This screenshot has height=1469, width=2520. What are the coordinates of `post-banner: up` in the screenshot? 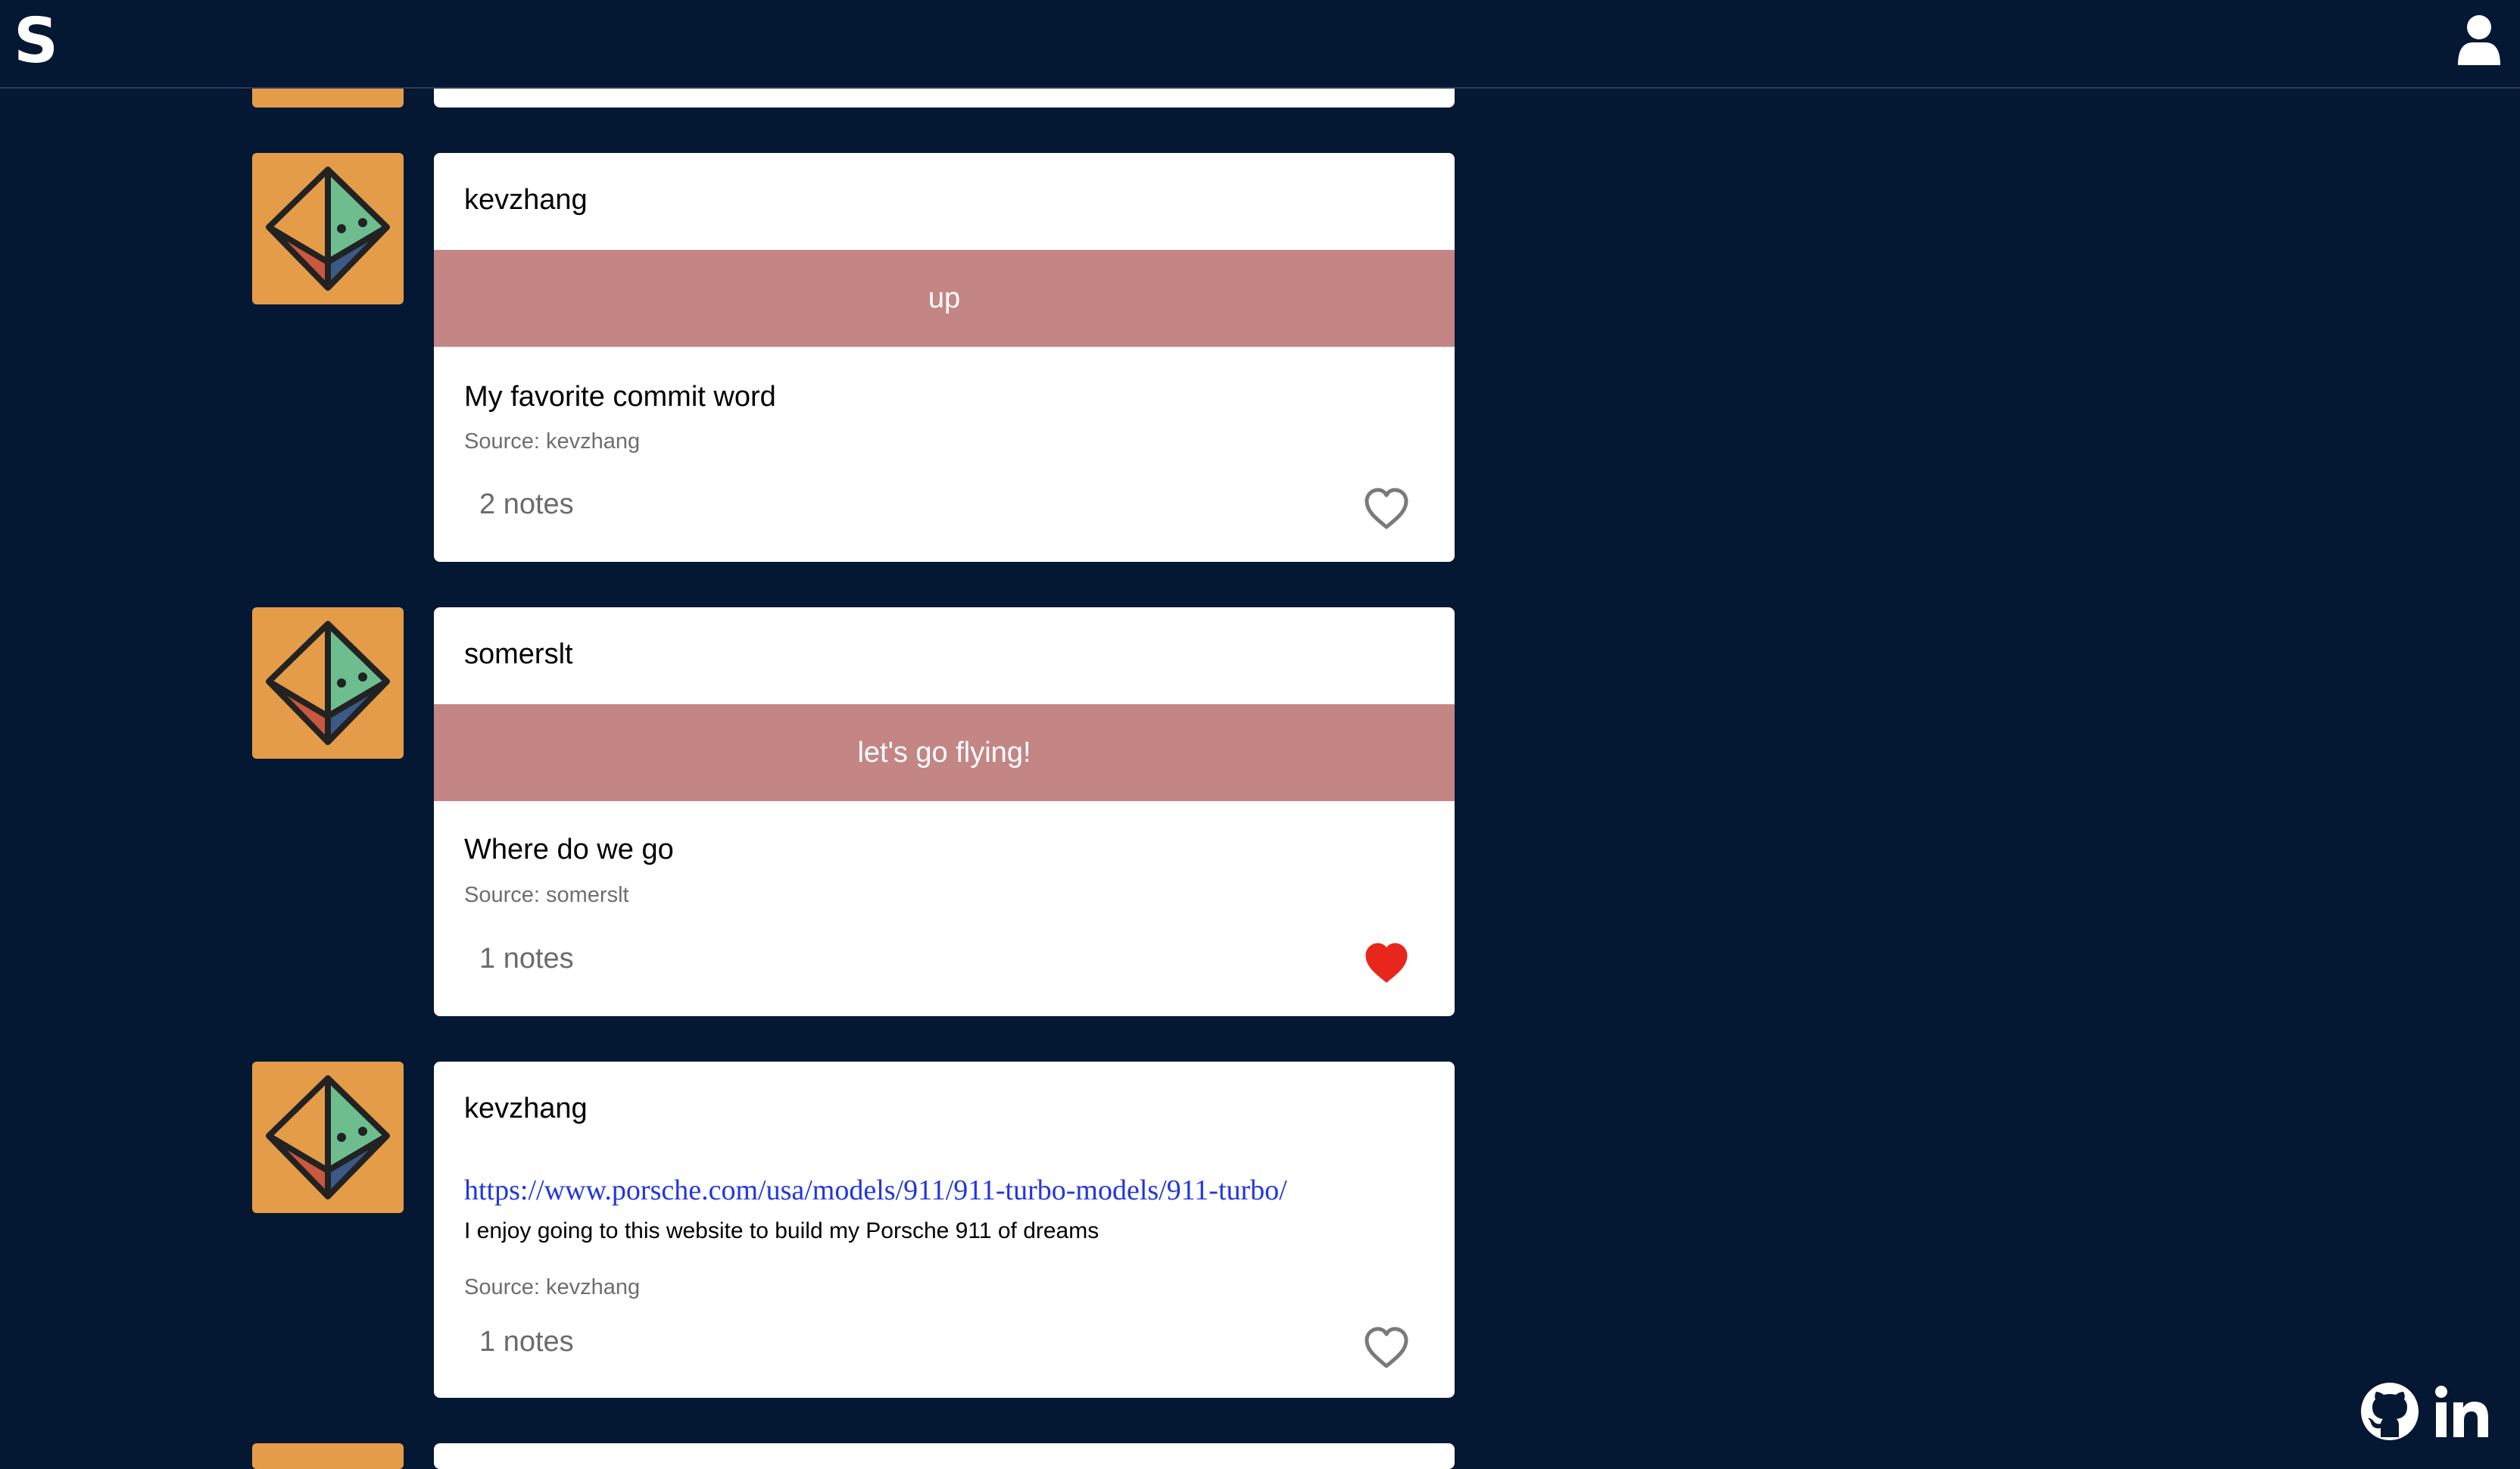 It's located at (944, 298).